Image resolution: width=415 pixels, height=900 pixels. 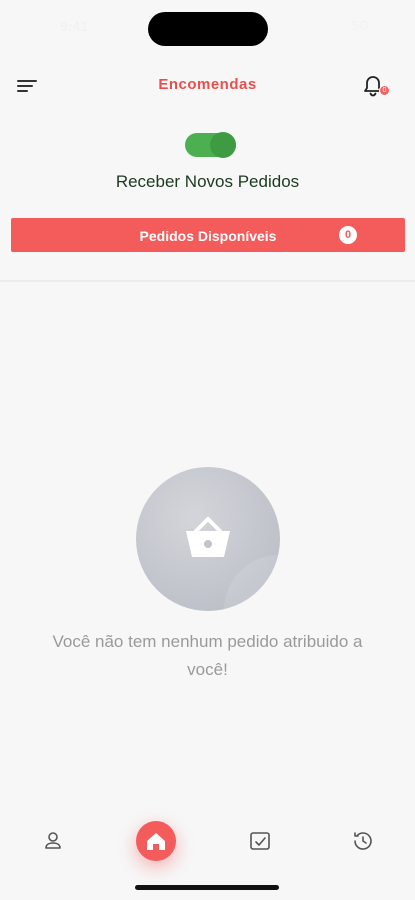 I want to click on available-orders-bar: Pedidos Disponíveis 0, so click(x=208, y=235).